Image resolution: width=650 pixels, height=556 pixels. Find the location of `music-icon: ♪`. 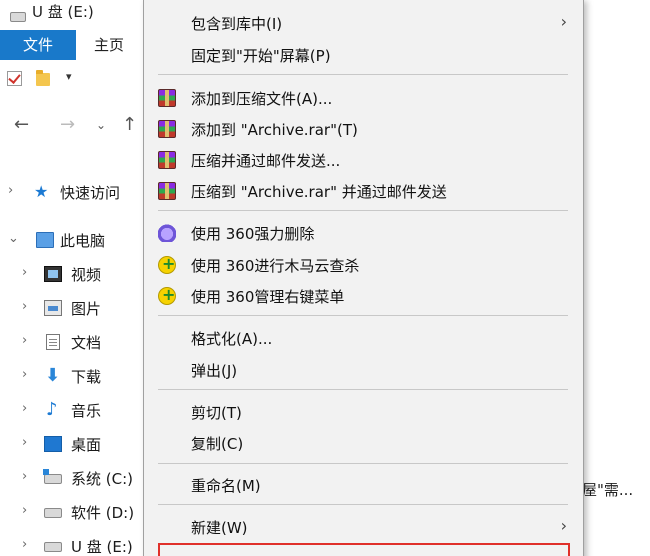

music-icon: ♪ is located at coordinates (52, 409).